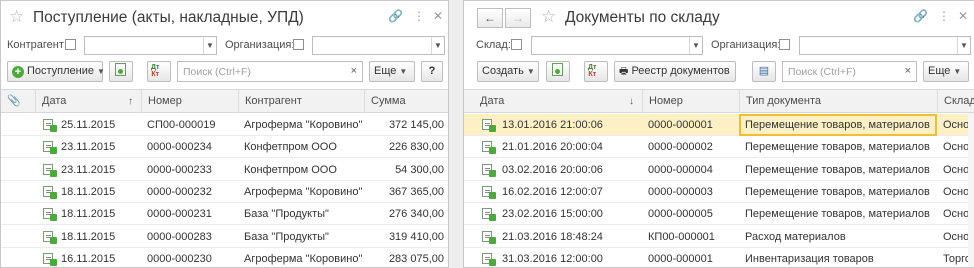 The height and width of the screenshot is (268, 974). I want to click on counterparty-checkbox, so click(70, 44).